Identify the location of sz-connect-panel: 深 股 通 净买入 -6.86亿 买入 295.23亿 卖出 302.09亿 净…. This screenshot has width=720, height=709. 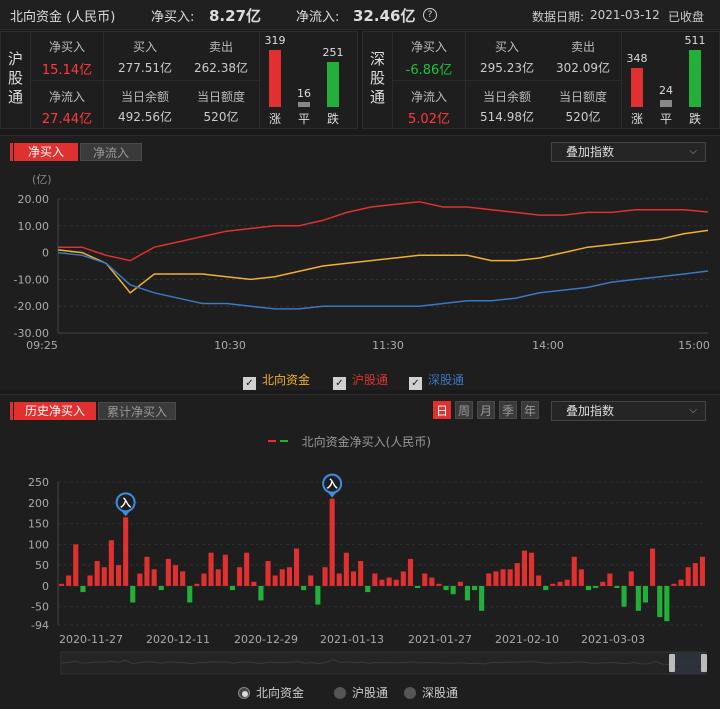
(541, 80).